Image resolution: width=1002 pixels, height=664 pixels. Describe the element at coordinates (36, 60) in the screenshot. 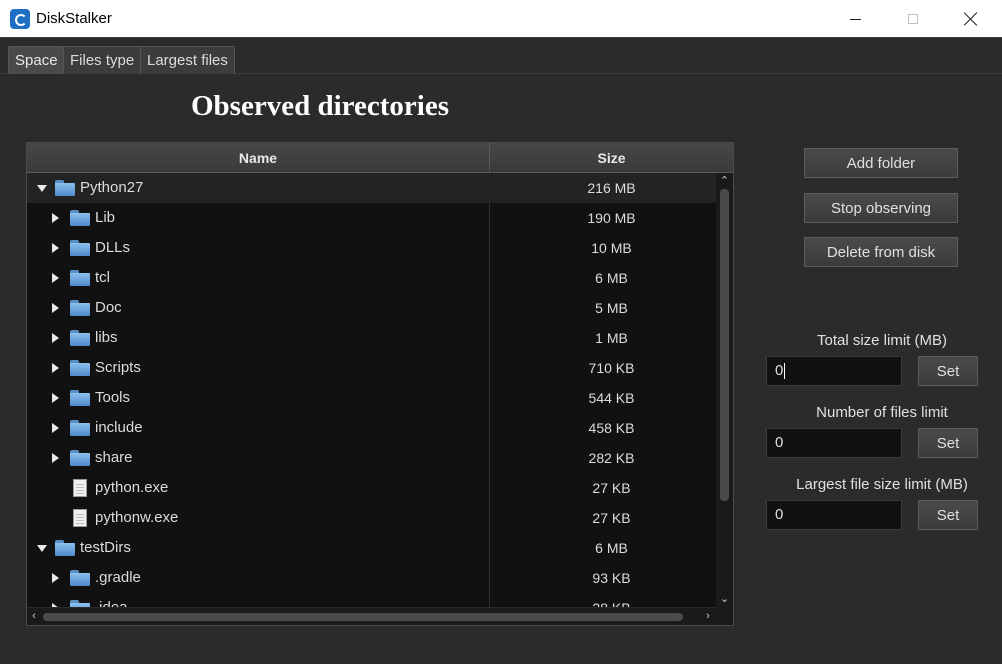

I see `tab-space: Space` at that location.